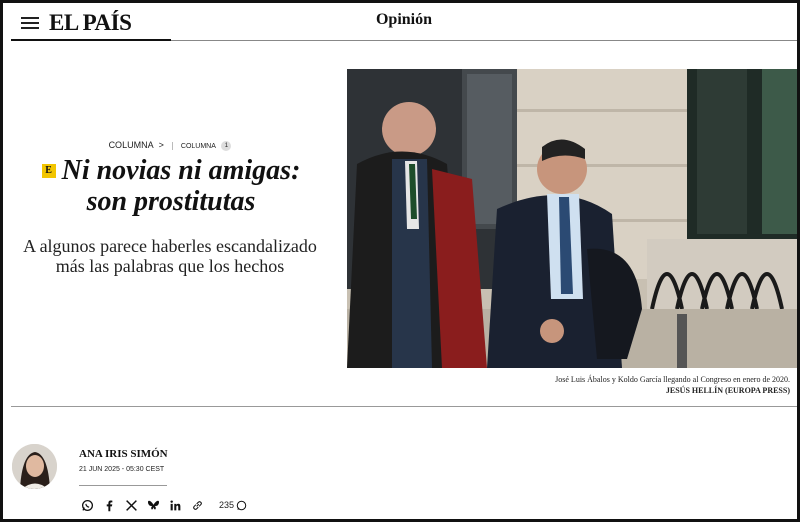 The height and width of the screenshot is (522, 800). I want to click on comments-button: 235, so click(233, 505).